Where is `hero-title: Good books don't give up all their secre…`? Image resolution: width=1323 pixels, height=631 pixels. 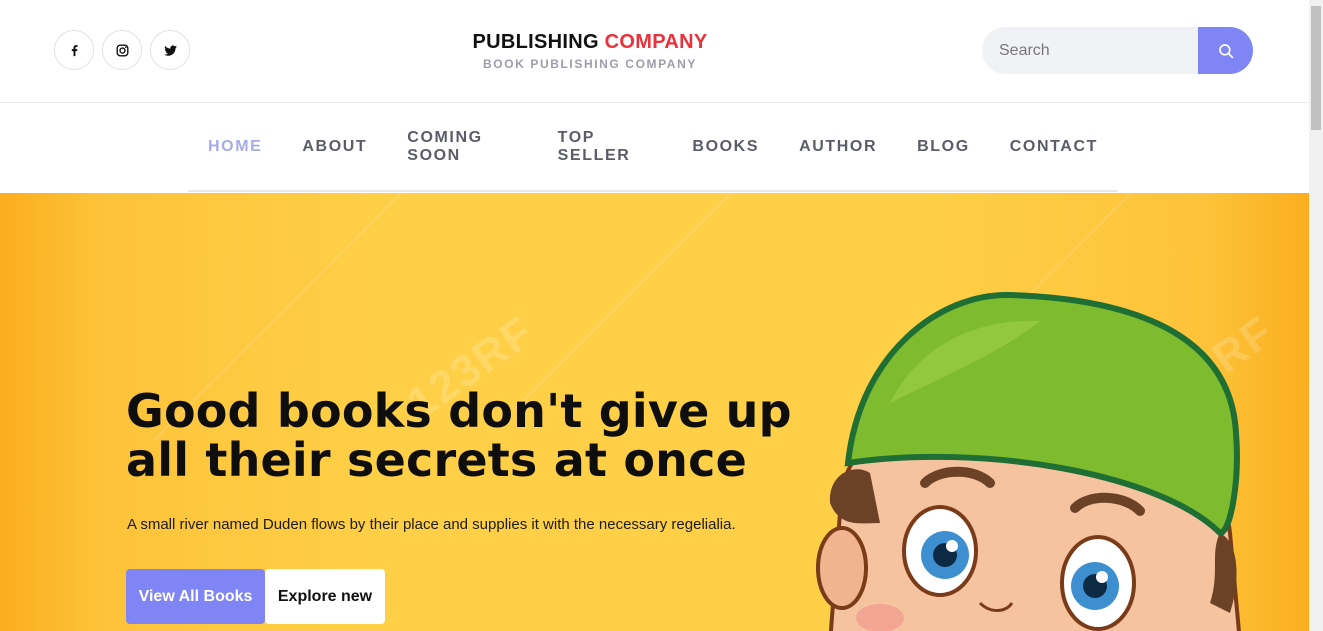 hero-title: Good books don't give up all their secre… is located at coordinates (476, 436).